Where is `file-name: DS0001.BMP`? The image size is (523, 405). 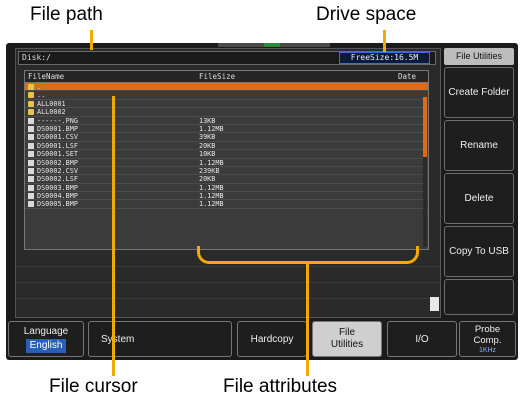
file-name: DS0001.BMP is located at coordinates (57, 128).